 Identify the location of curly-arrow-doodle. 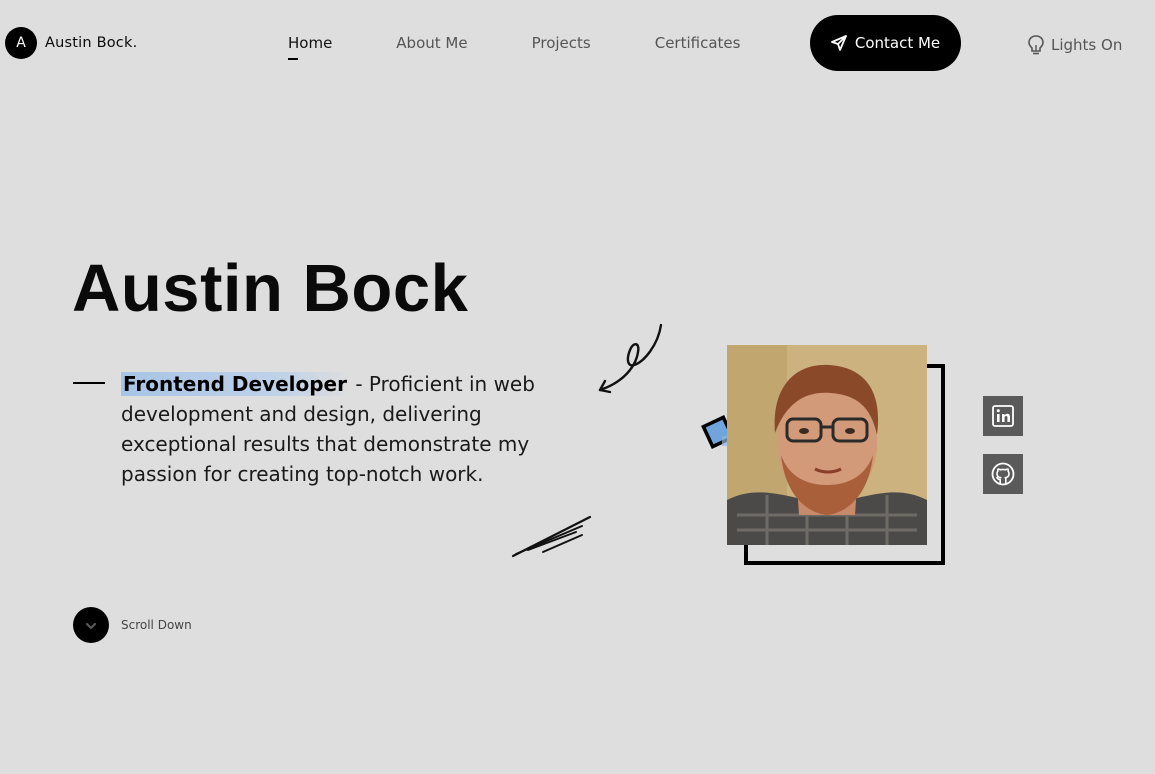
(630, 358).